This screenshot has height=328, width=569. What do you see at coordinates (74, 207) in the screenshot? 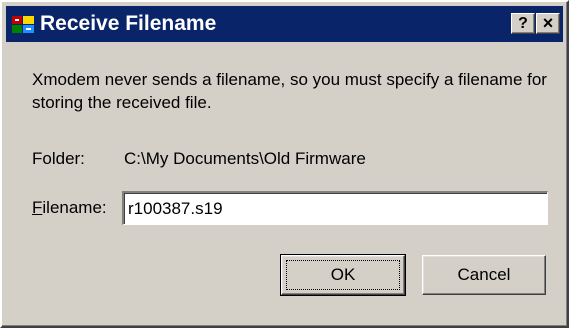
I see `filename-label-rest: ilename:` at bounding box center [74, 207].